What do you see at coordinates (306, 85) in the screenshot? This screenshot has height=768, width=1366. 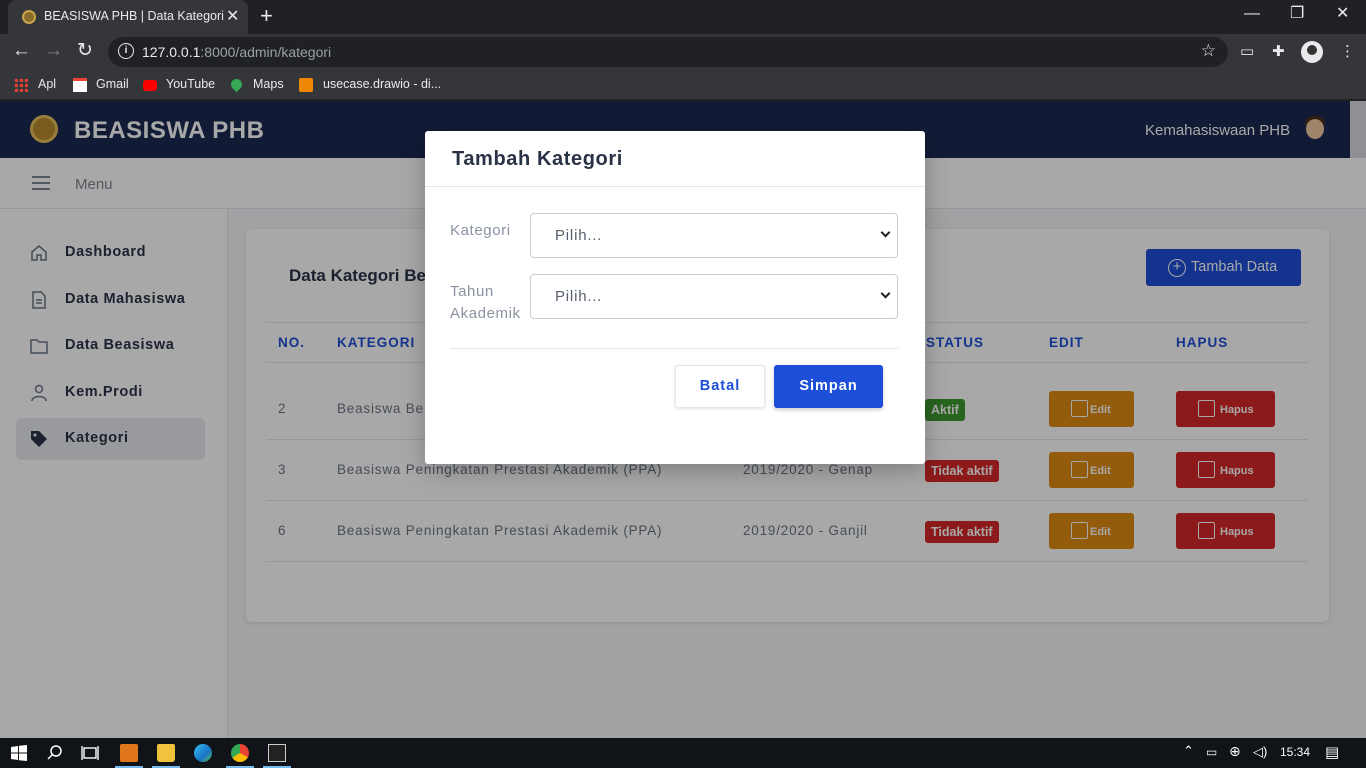 I see `drawio-icon` at bounding box center [306, 85].